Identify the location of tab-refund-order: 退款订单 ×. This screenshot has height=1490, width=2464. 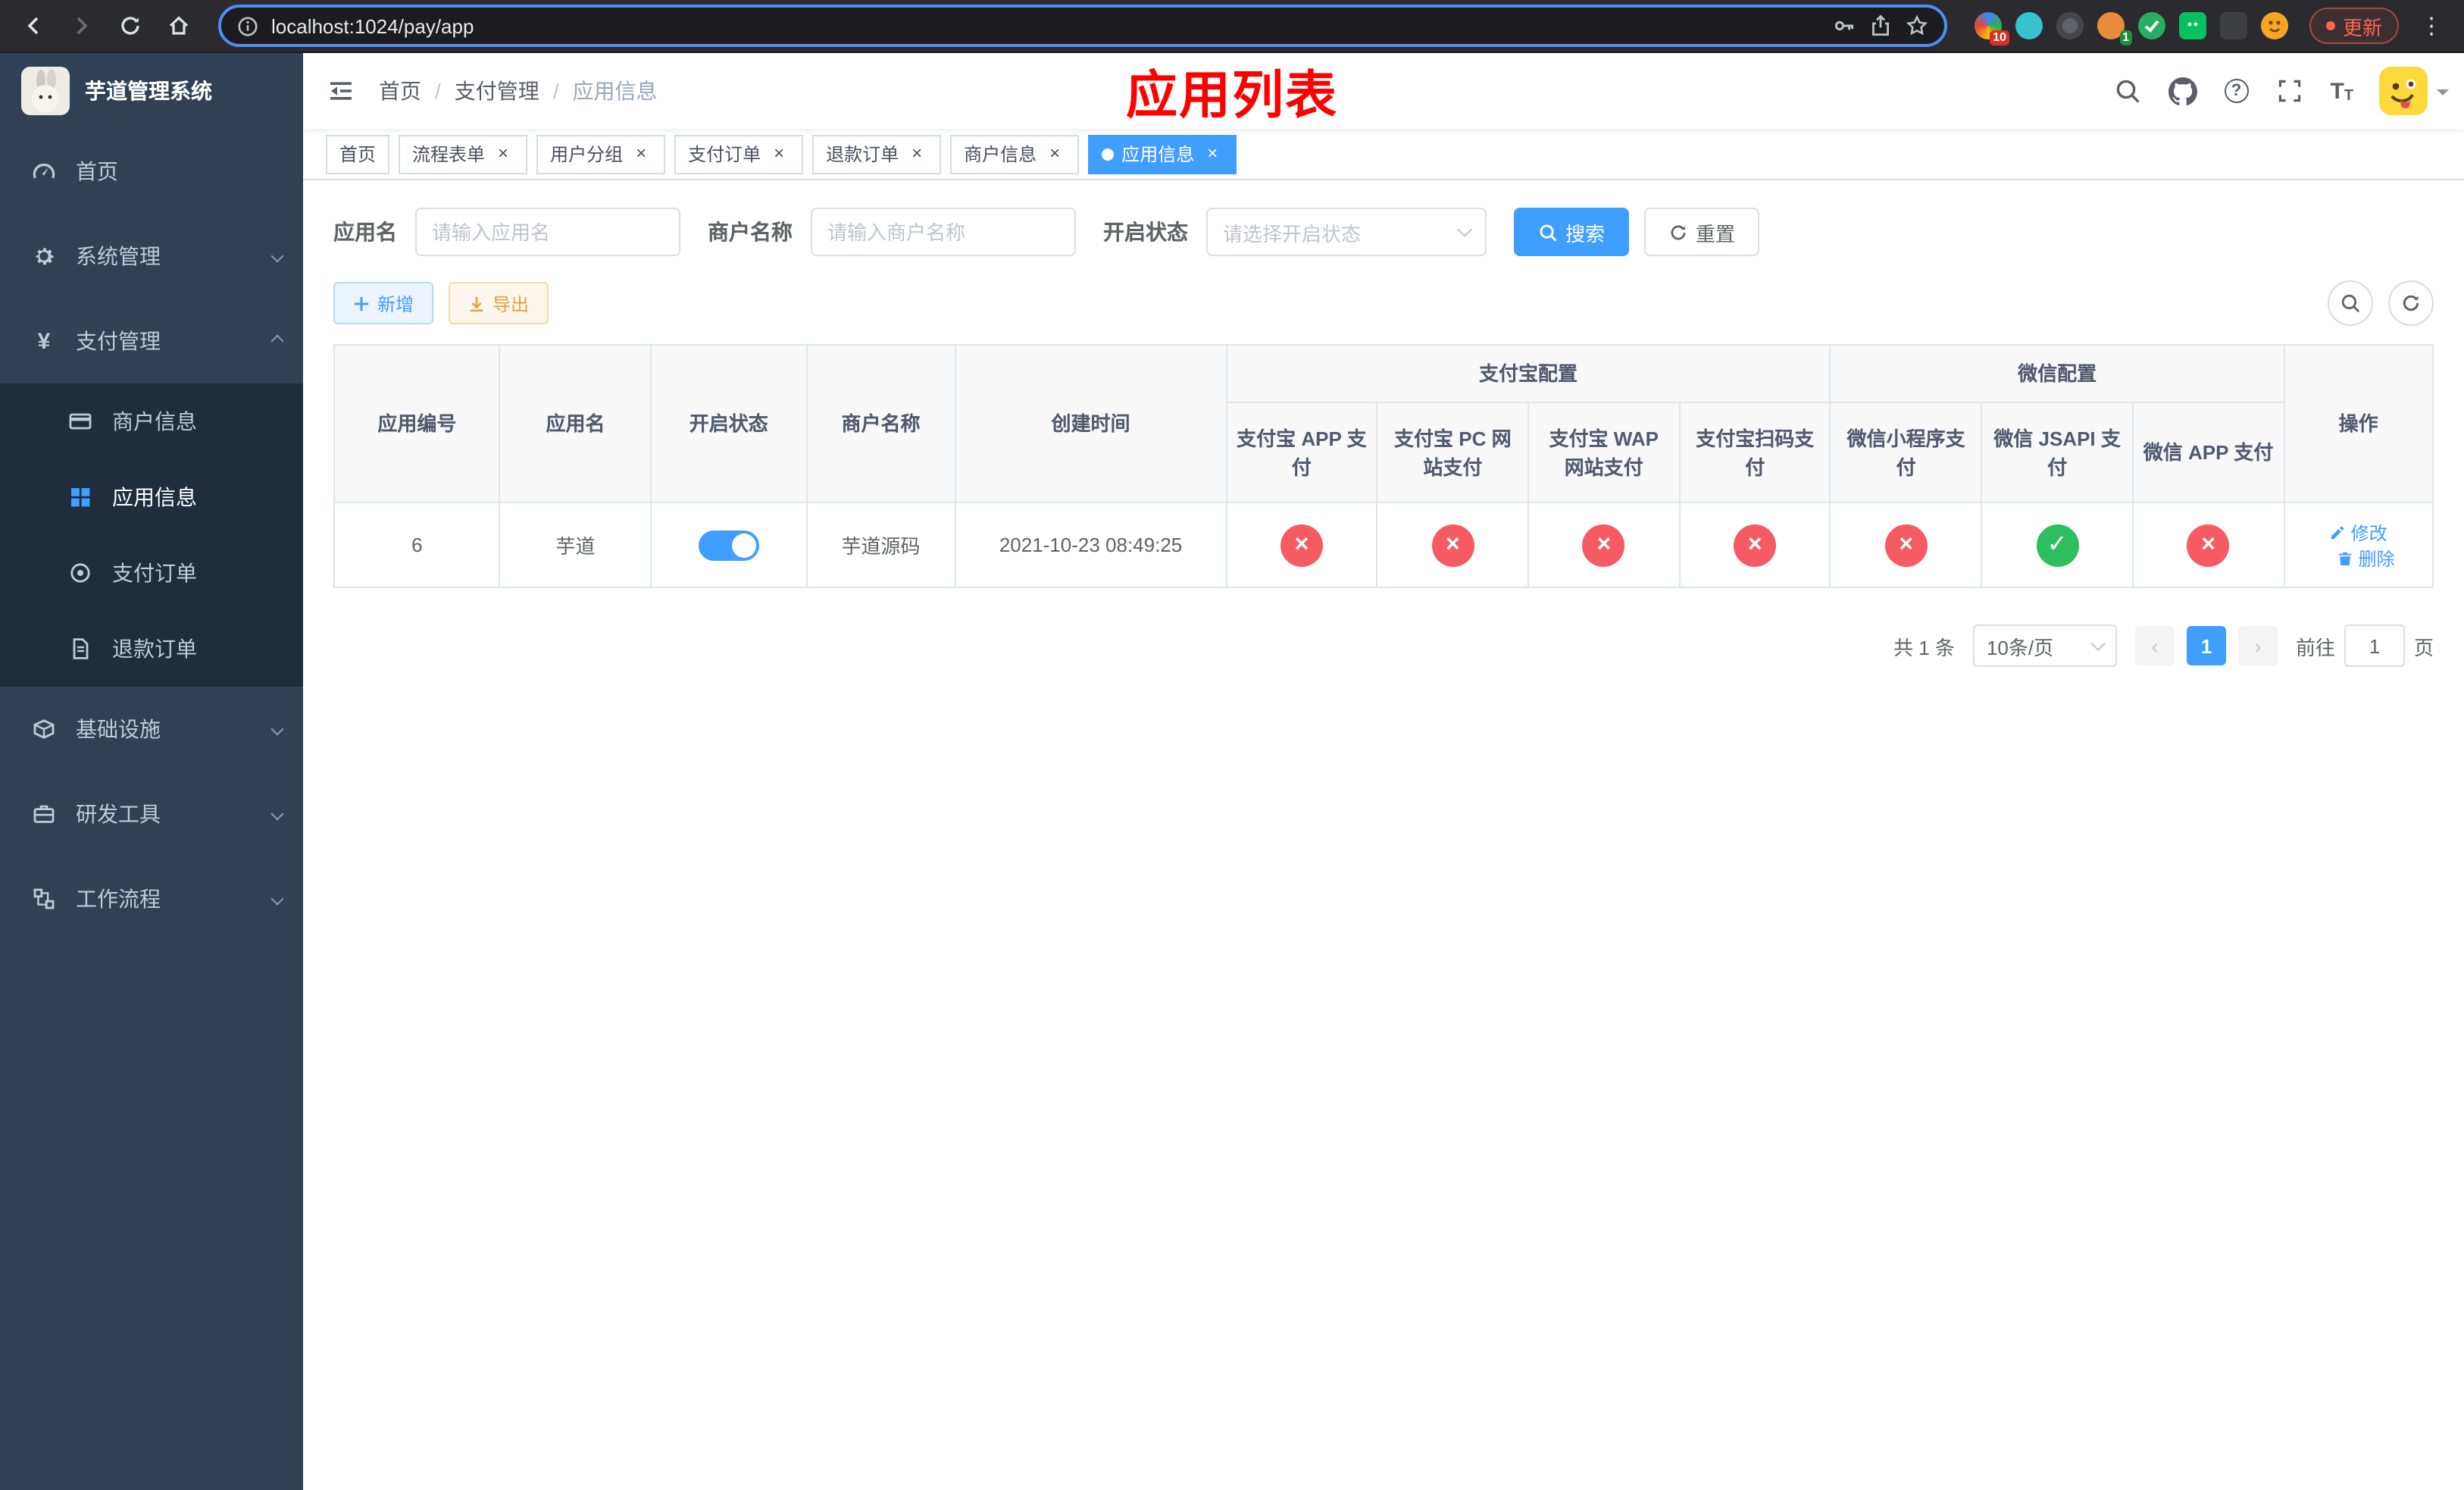
(877, 154).